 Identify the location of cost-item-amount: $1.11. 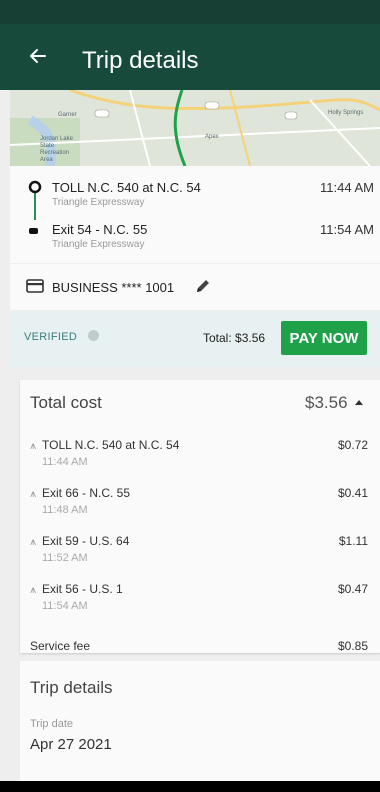
(353, 541).